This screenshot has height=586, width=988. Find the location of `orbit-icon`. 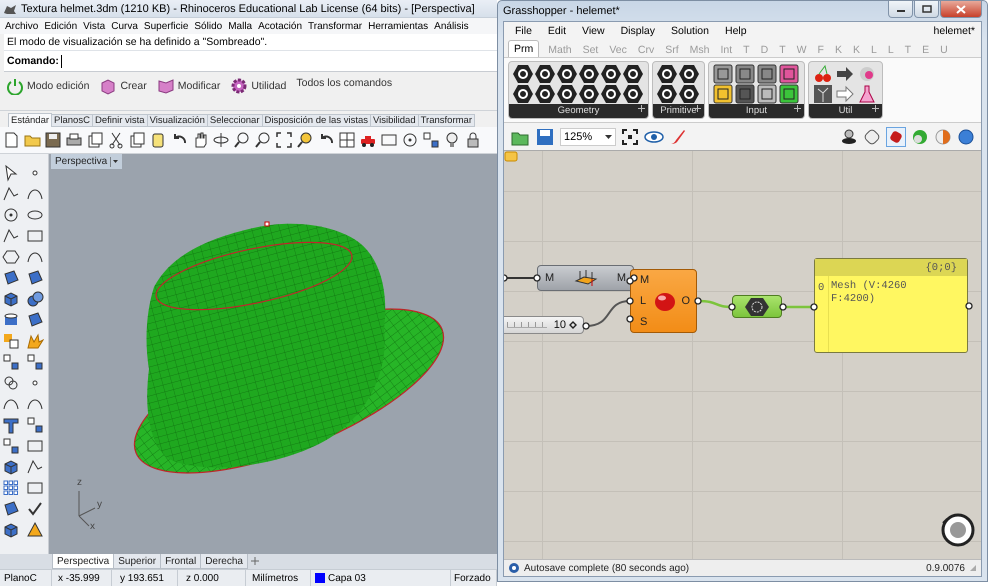

orbit-icon is located at coordinates (221, 140).